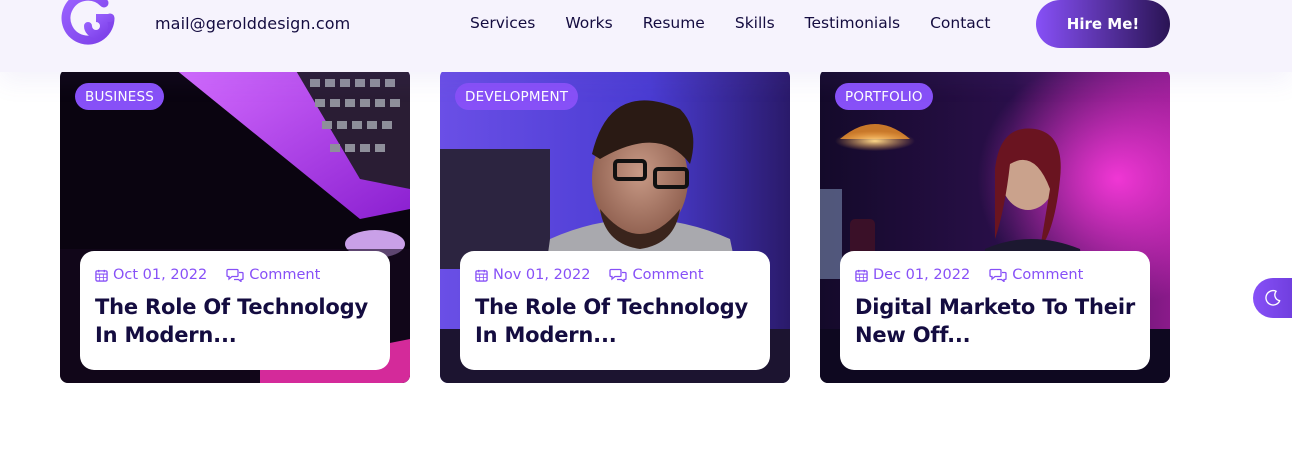 The width and height of the screenshot is (1292, 470). I want to click on nav-works: Works, so click(588, 23).